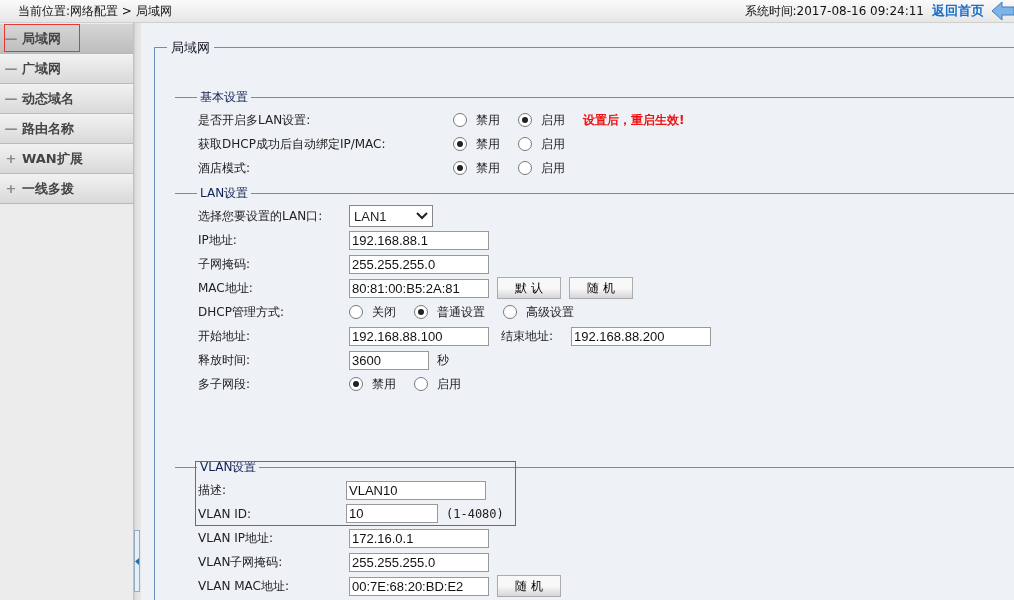 The image size is (1014, 600). Describe the element at coordinates (225, 360) in the screenshot. I see `field-label: 释放时间:` at that location.